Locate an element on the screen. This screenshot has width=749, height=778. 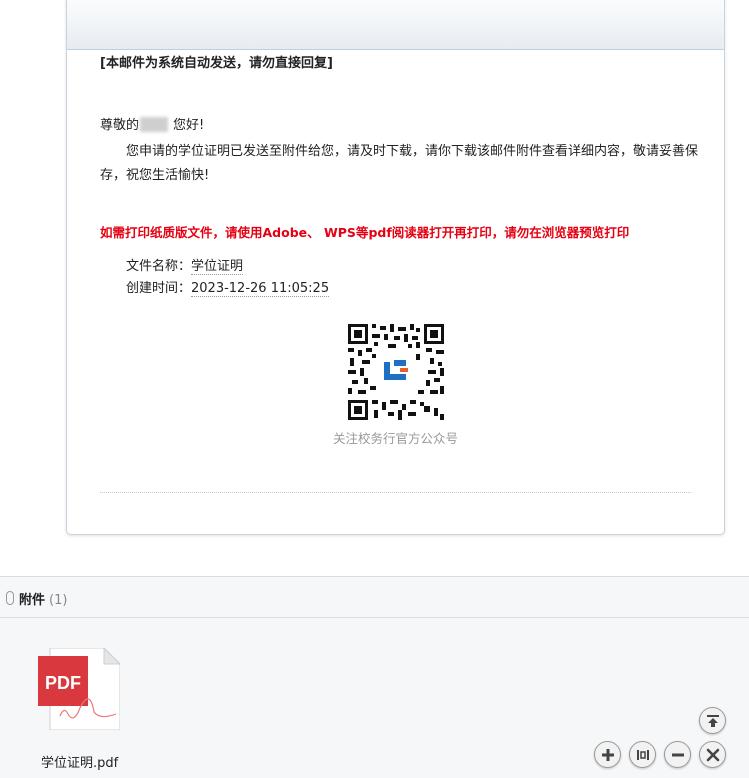
file-name-row: 文件名称：学位证明 is located at coordinates (227, 267).